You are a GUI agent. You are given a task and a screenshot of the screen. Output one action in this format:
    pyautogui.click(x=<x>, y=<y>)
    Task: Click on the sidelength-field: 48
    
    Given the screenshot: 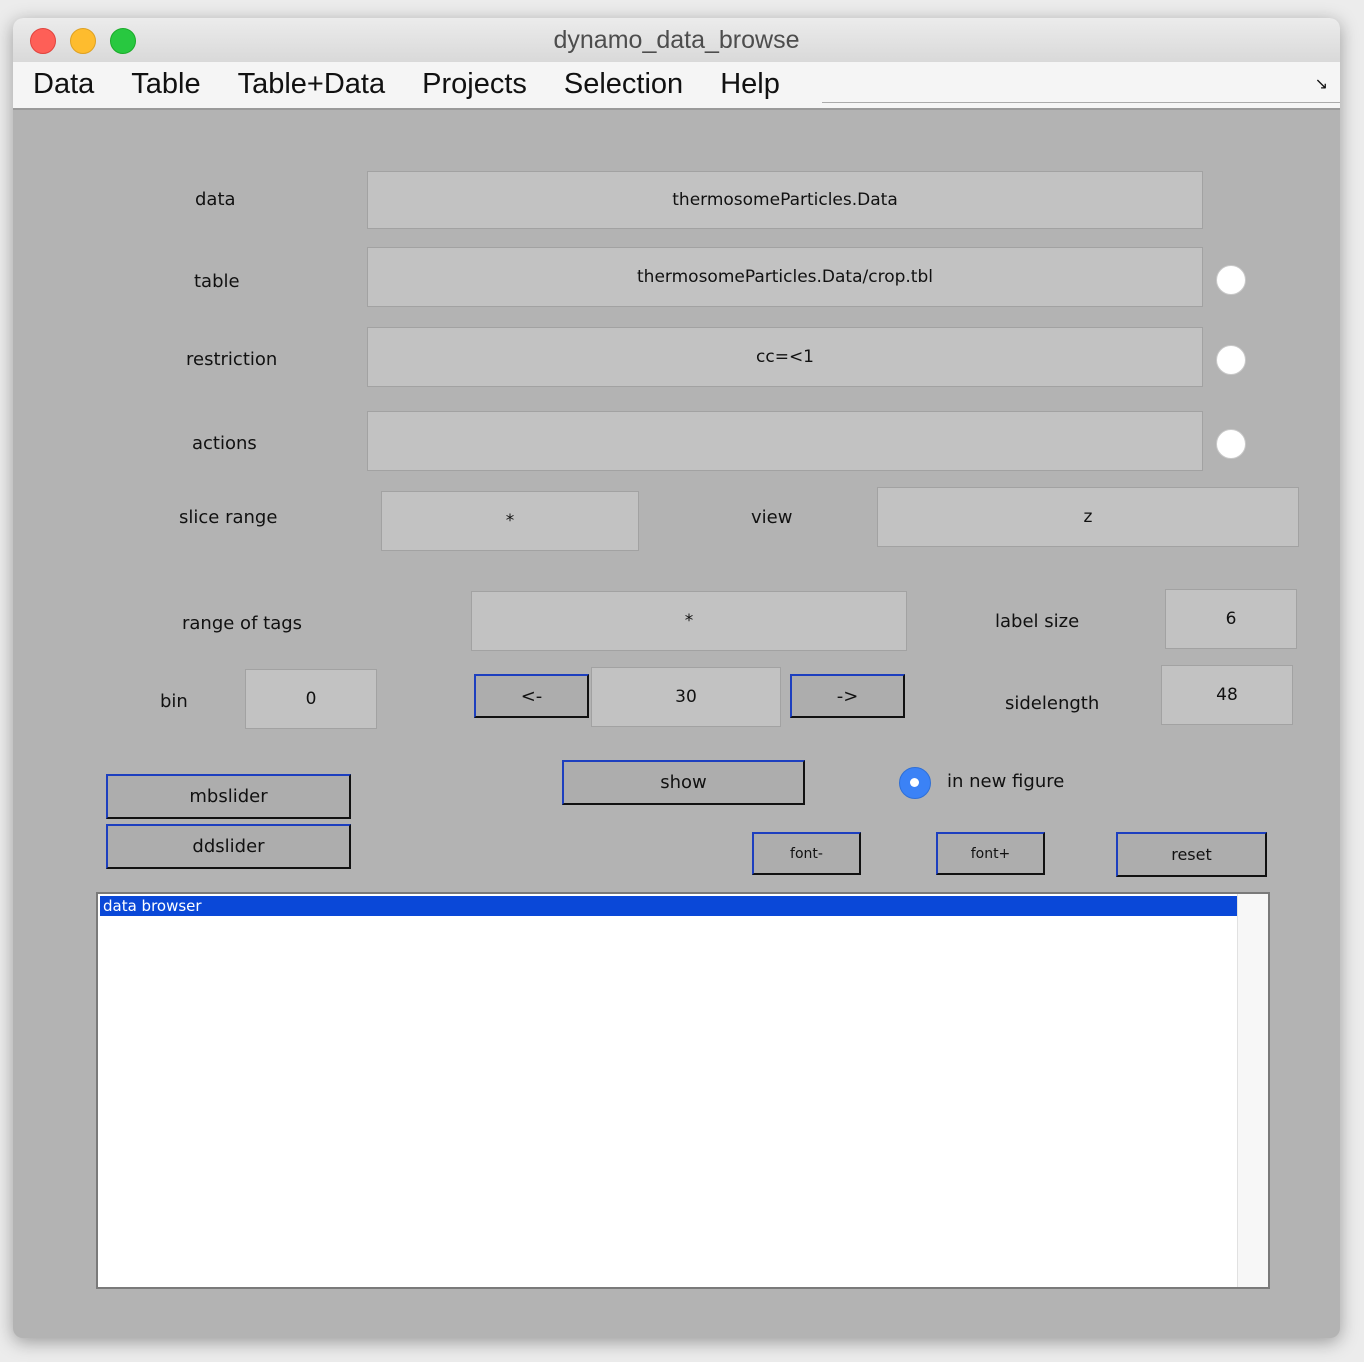 What is the action you would take?
    pyautogui.click(x=1227, y=695)
    